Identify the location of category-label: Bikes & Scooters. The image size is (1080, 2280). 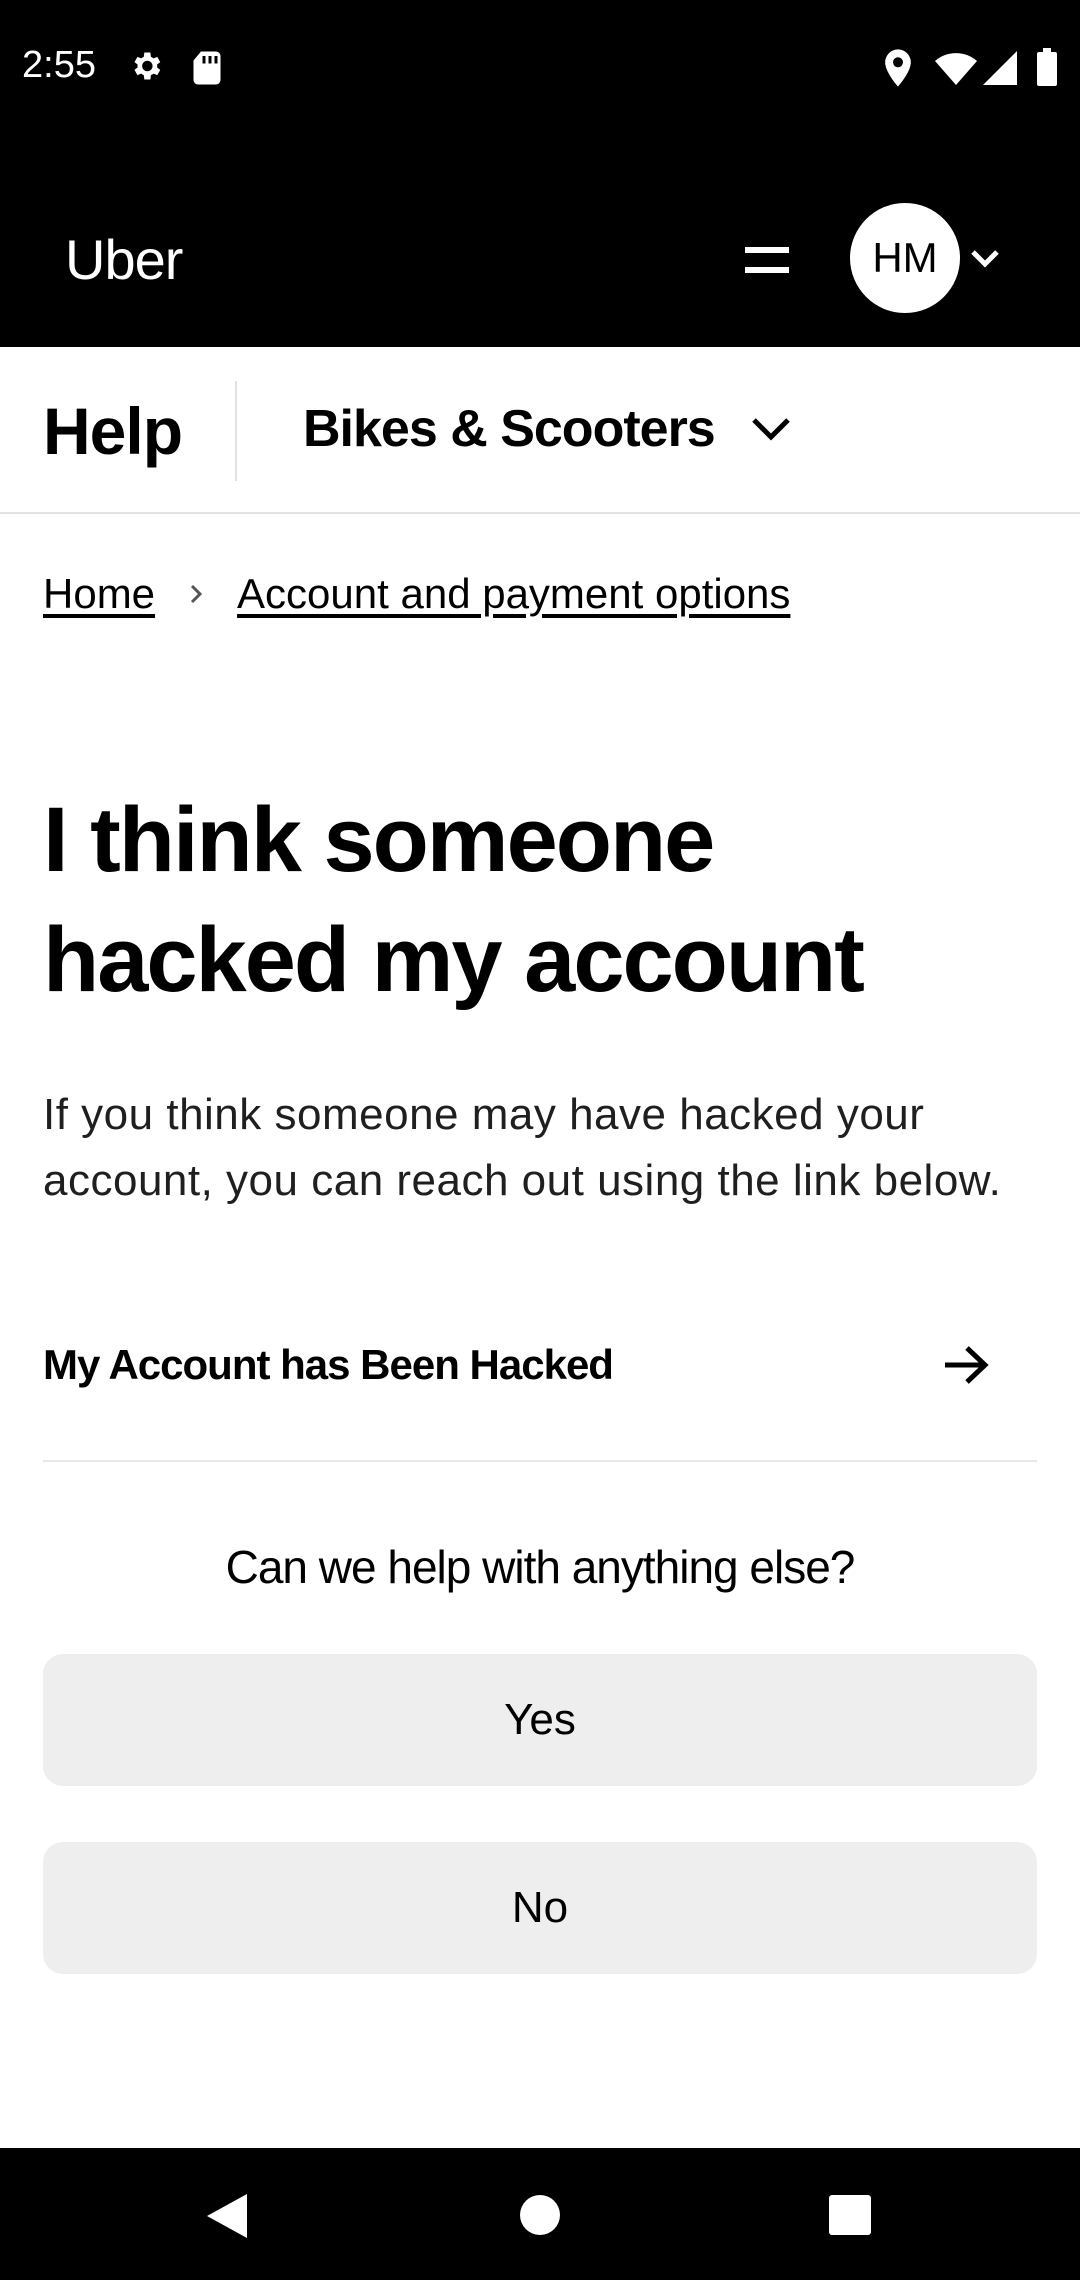
(509, 429).